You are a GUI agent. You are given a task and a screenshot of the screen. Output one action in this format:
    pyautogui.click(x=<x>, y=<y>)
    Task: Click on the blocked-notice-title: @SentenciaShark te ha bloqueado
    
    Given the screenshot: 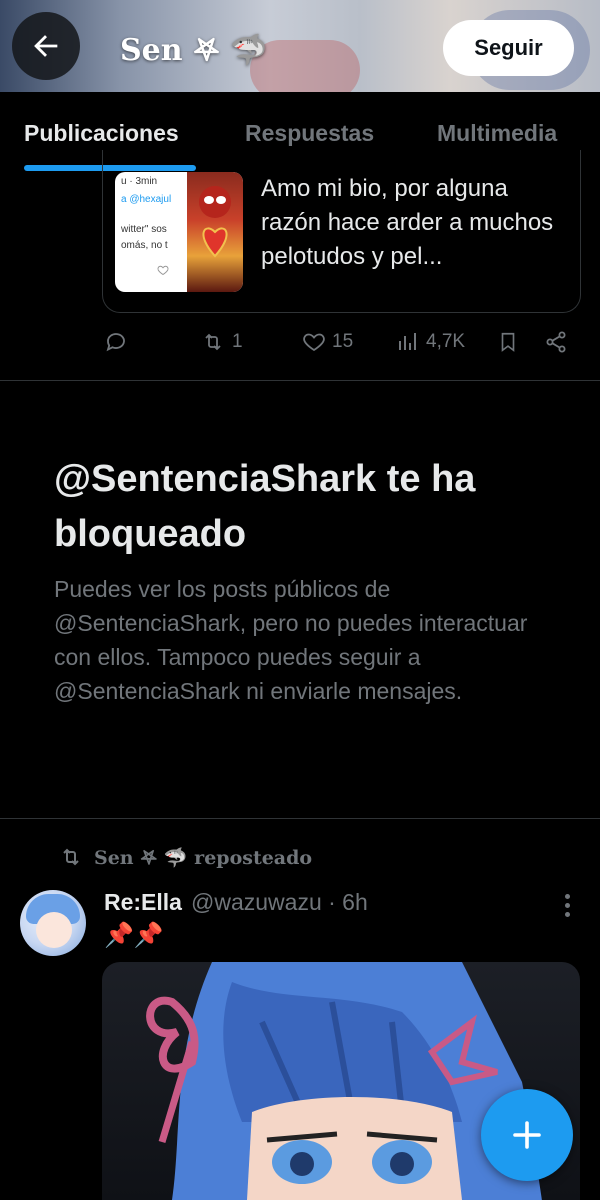 What is the action you would take?
    pyautogui.click(x=265, y=506)
    